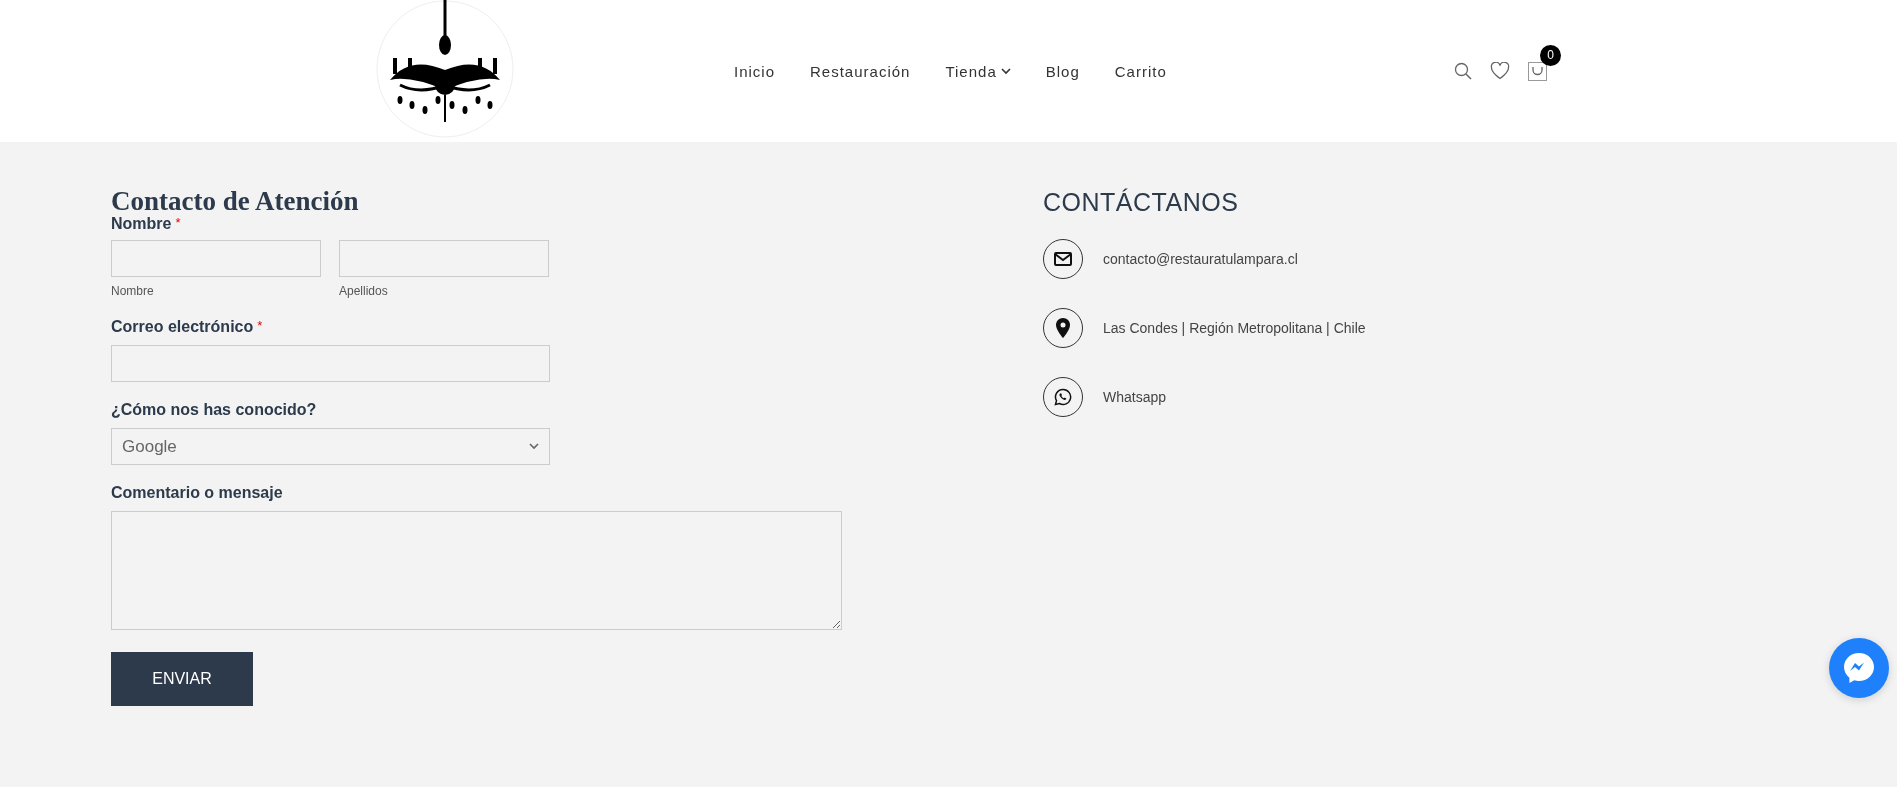 This screenshot has width=1897, height=787. I want to click on field-label: ¿Cómo nos has conocido?, so click(214, 410).